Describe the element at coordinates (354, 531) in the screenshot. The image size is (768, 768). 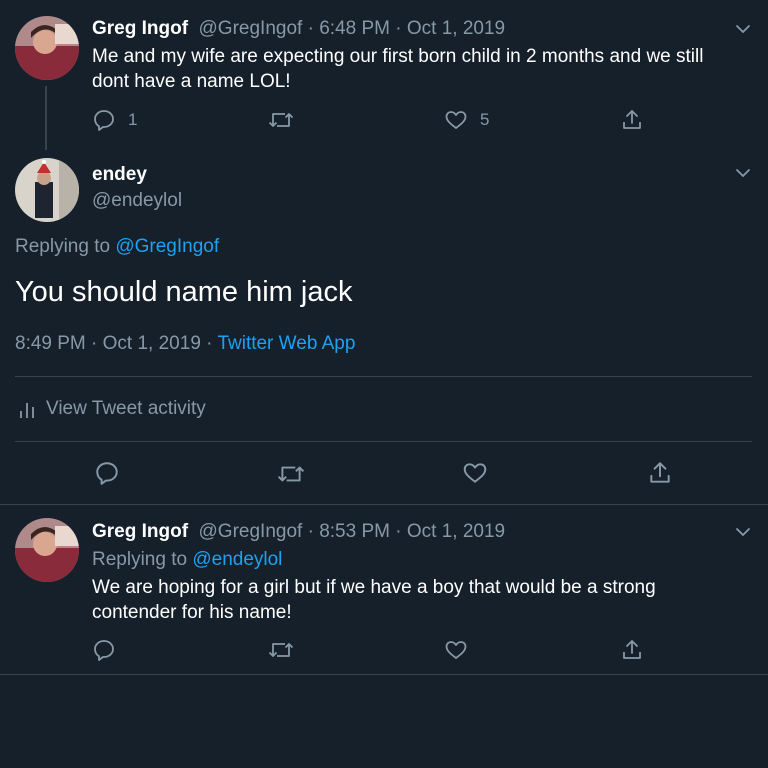
I see `tweet-time: 8:53 PM` at that location.